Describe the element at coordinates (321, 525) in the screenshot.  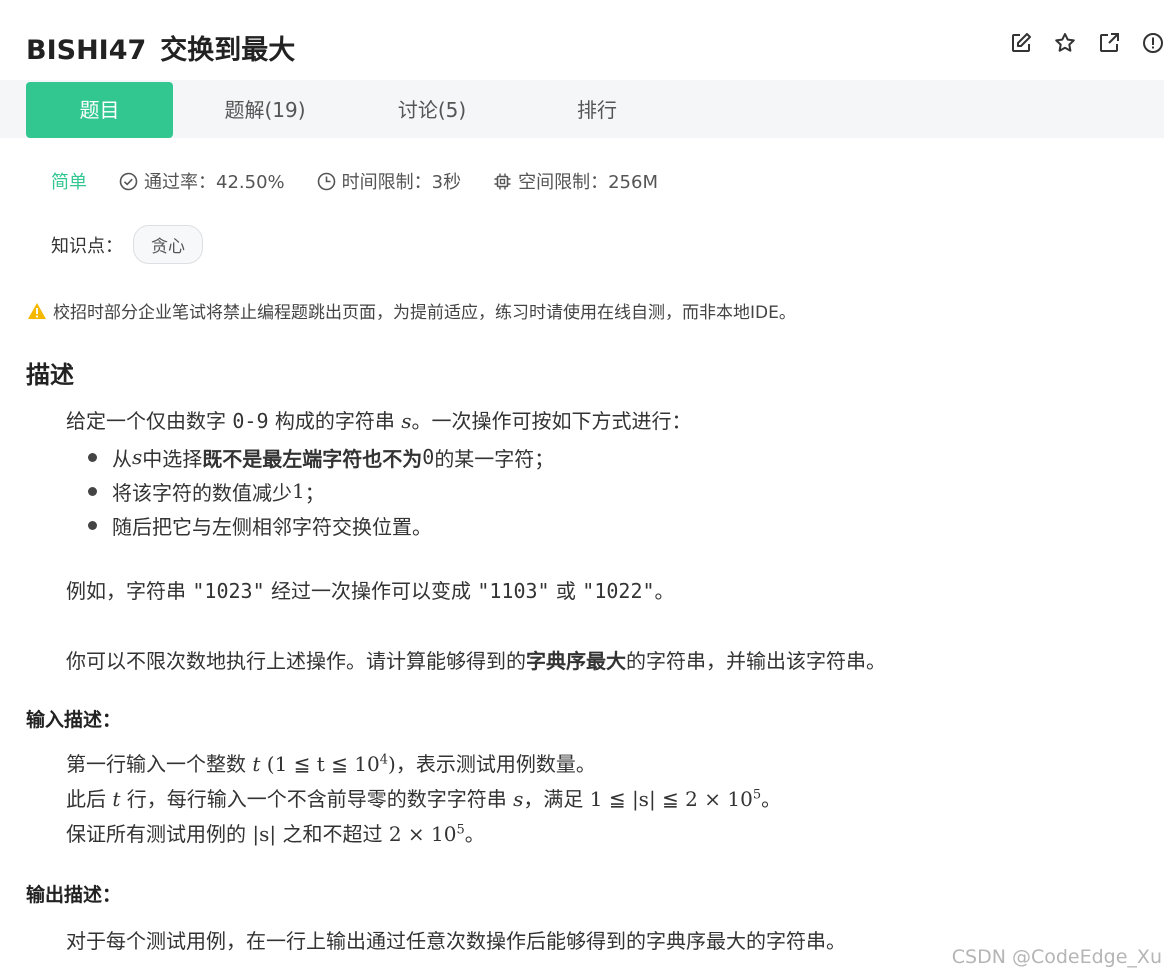
I see `list-item: 随后把它与左侧相邻字符交换位置。` at that location.